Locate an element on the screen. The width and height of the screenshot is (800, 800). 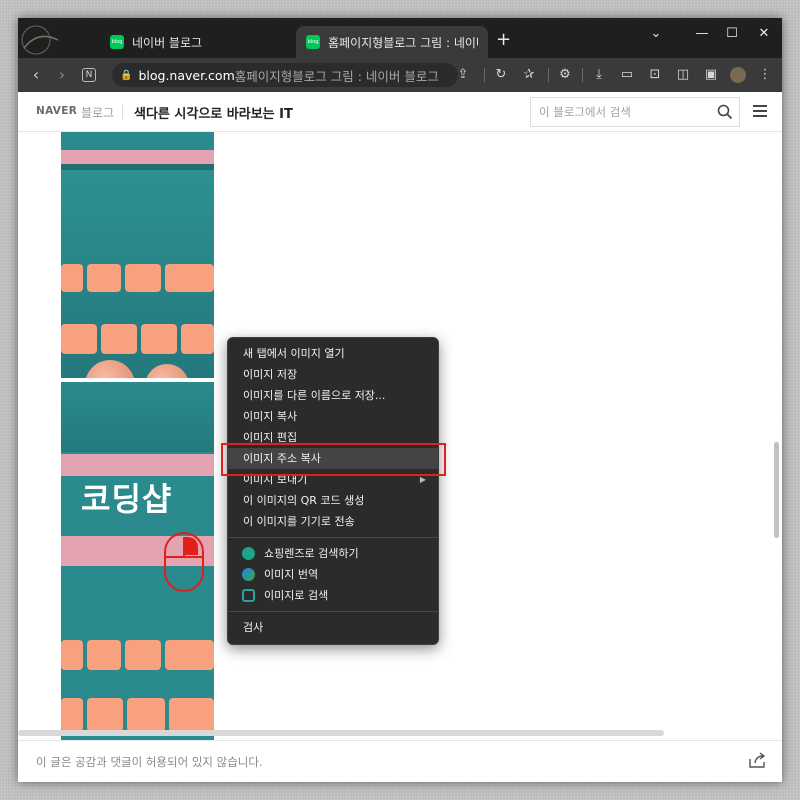
blog-title: 색다른 시각으로 바라보는 IT is located at coordinates (213, 112).